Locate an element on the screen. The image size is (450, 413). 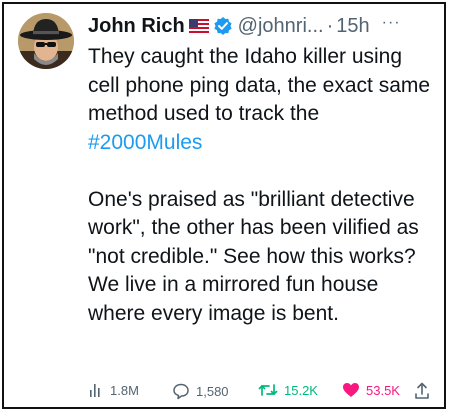
like-button: 53.5K is located at coordinates (371, 390).